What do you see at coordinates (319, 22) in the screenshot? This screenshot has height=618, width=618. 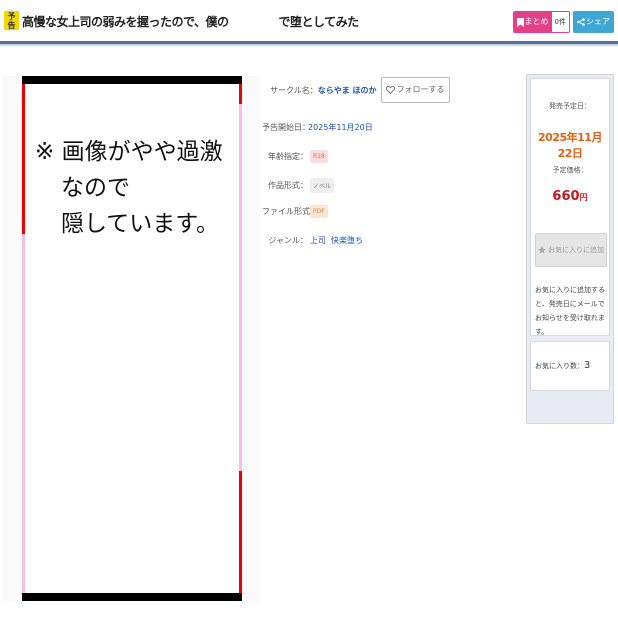 I see `title-part-2: で堕としてみた` at bounding box center [319, 22].